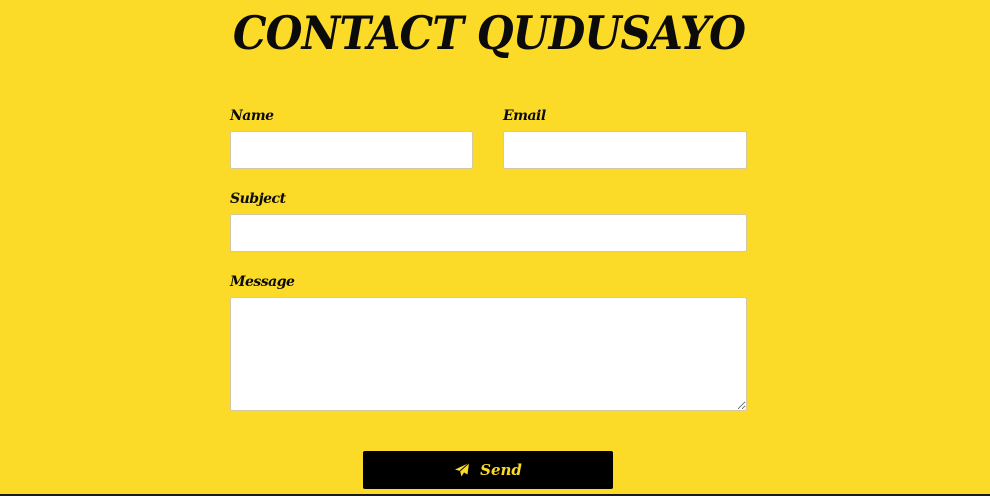 The image size is (990, 496). Describe the element at coordinates (625, 150) in the screenshot. I see `email-input` at that location.